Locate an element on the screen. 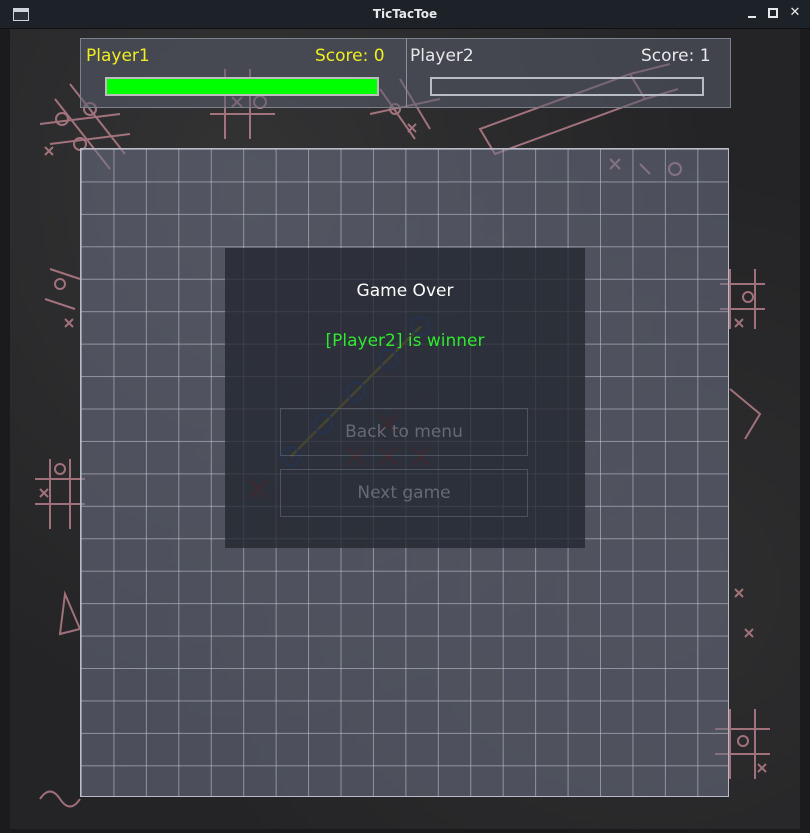 The width and height of the screenshot is (810, 833). window-title: TicTacToe is located at coordinates (405, 14).